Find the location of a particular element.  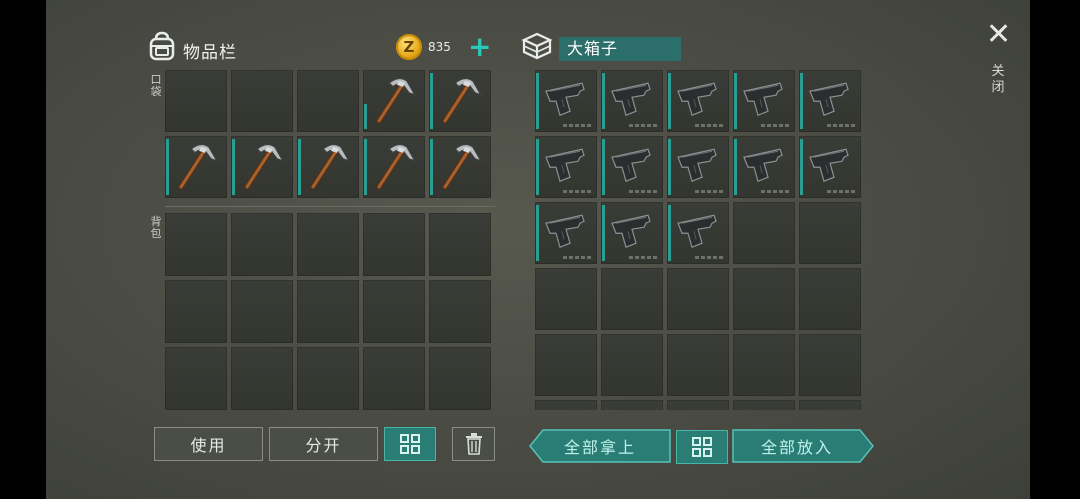

take-all-label: 全部拿上 is located at coordinates (599, 447).